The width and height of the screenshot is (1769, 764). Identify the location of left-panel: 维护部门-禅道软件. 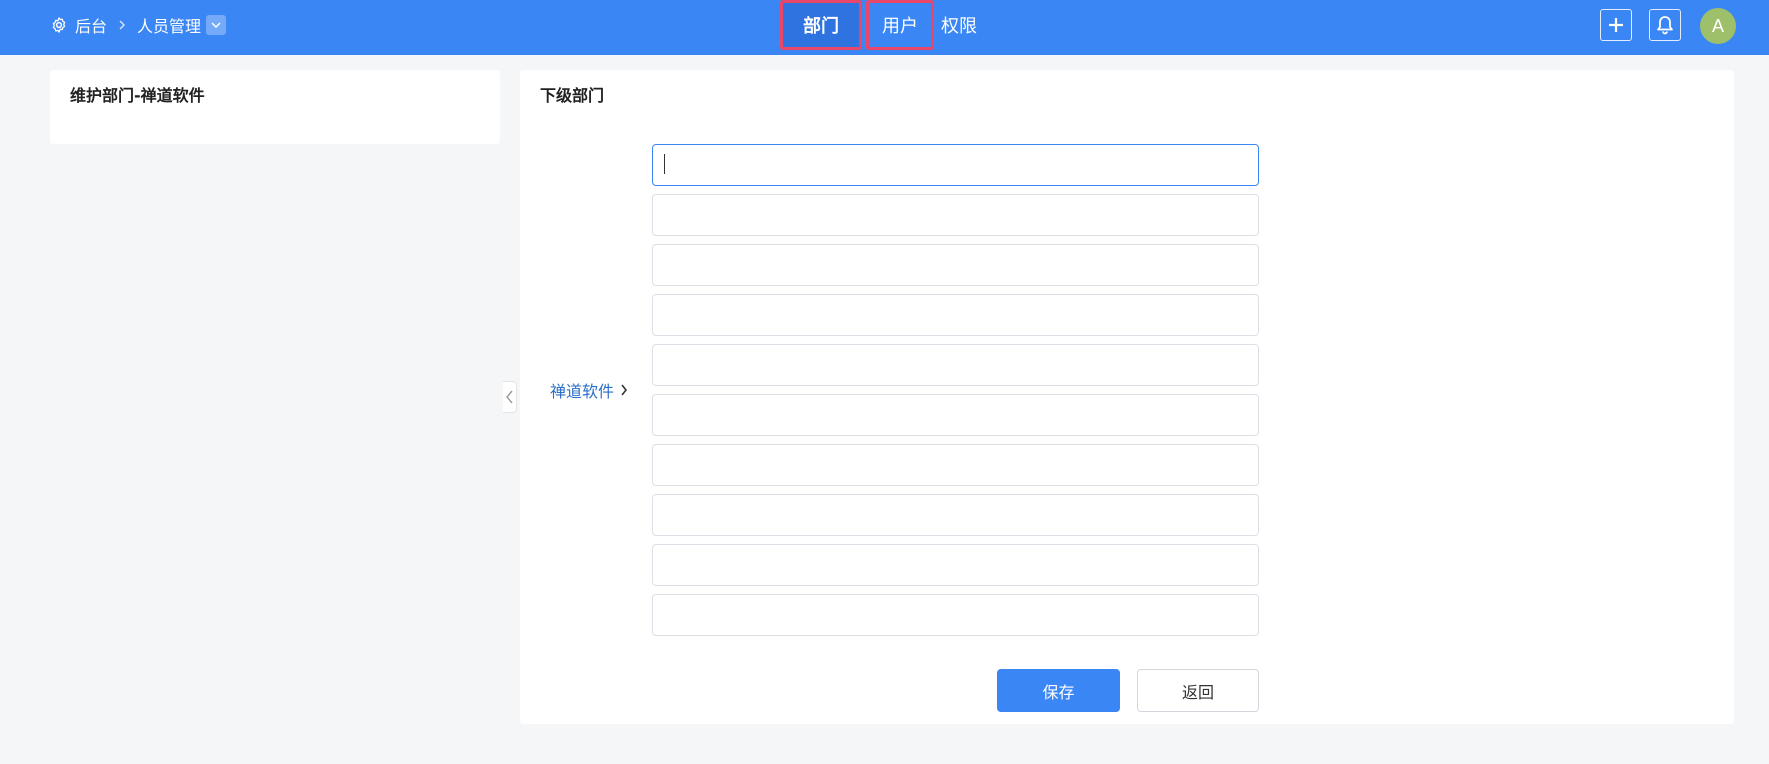
(275, 107).